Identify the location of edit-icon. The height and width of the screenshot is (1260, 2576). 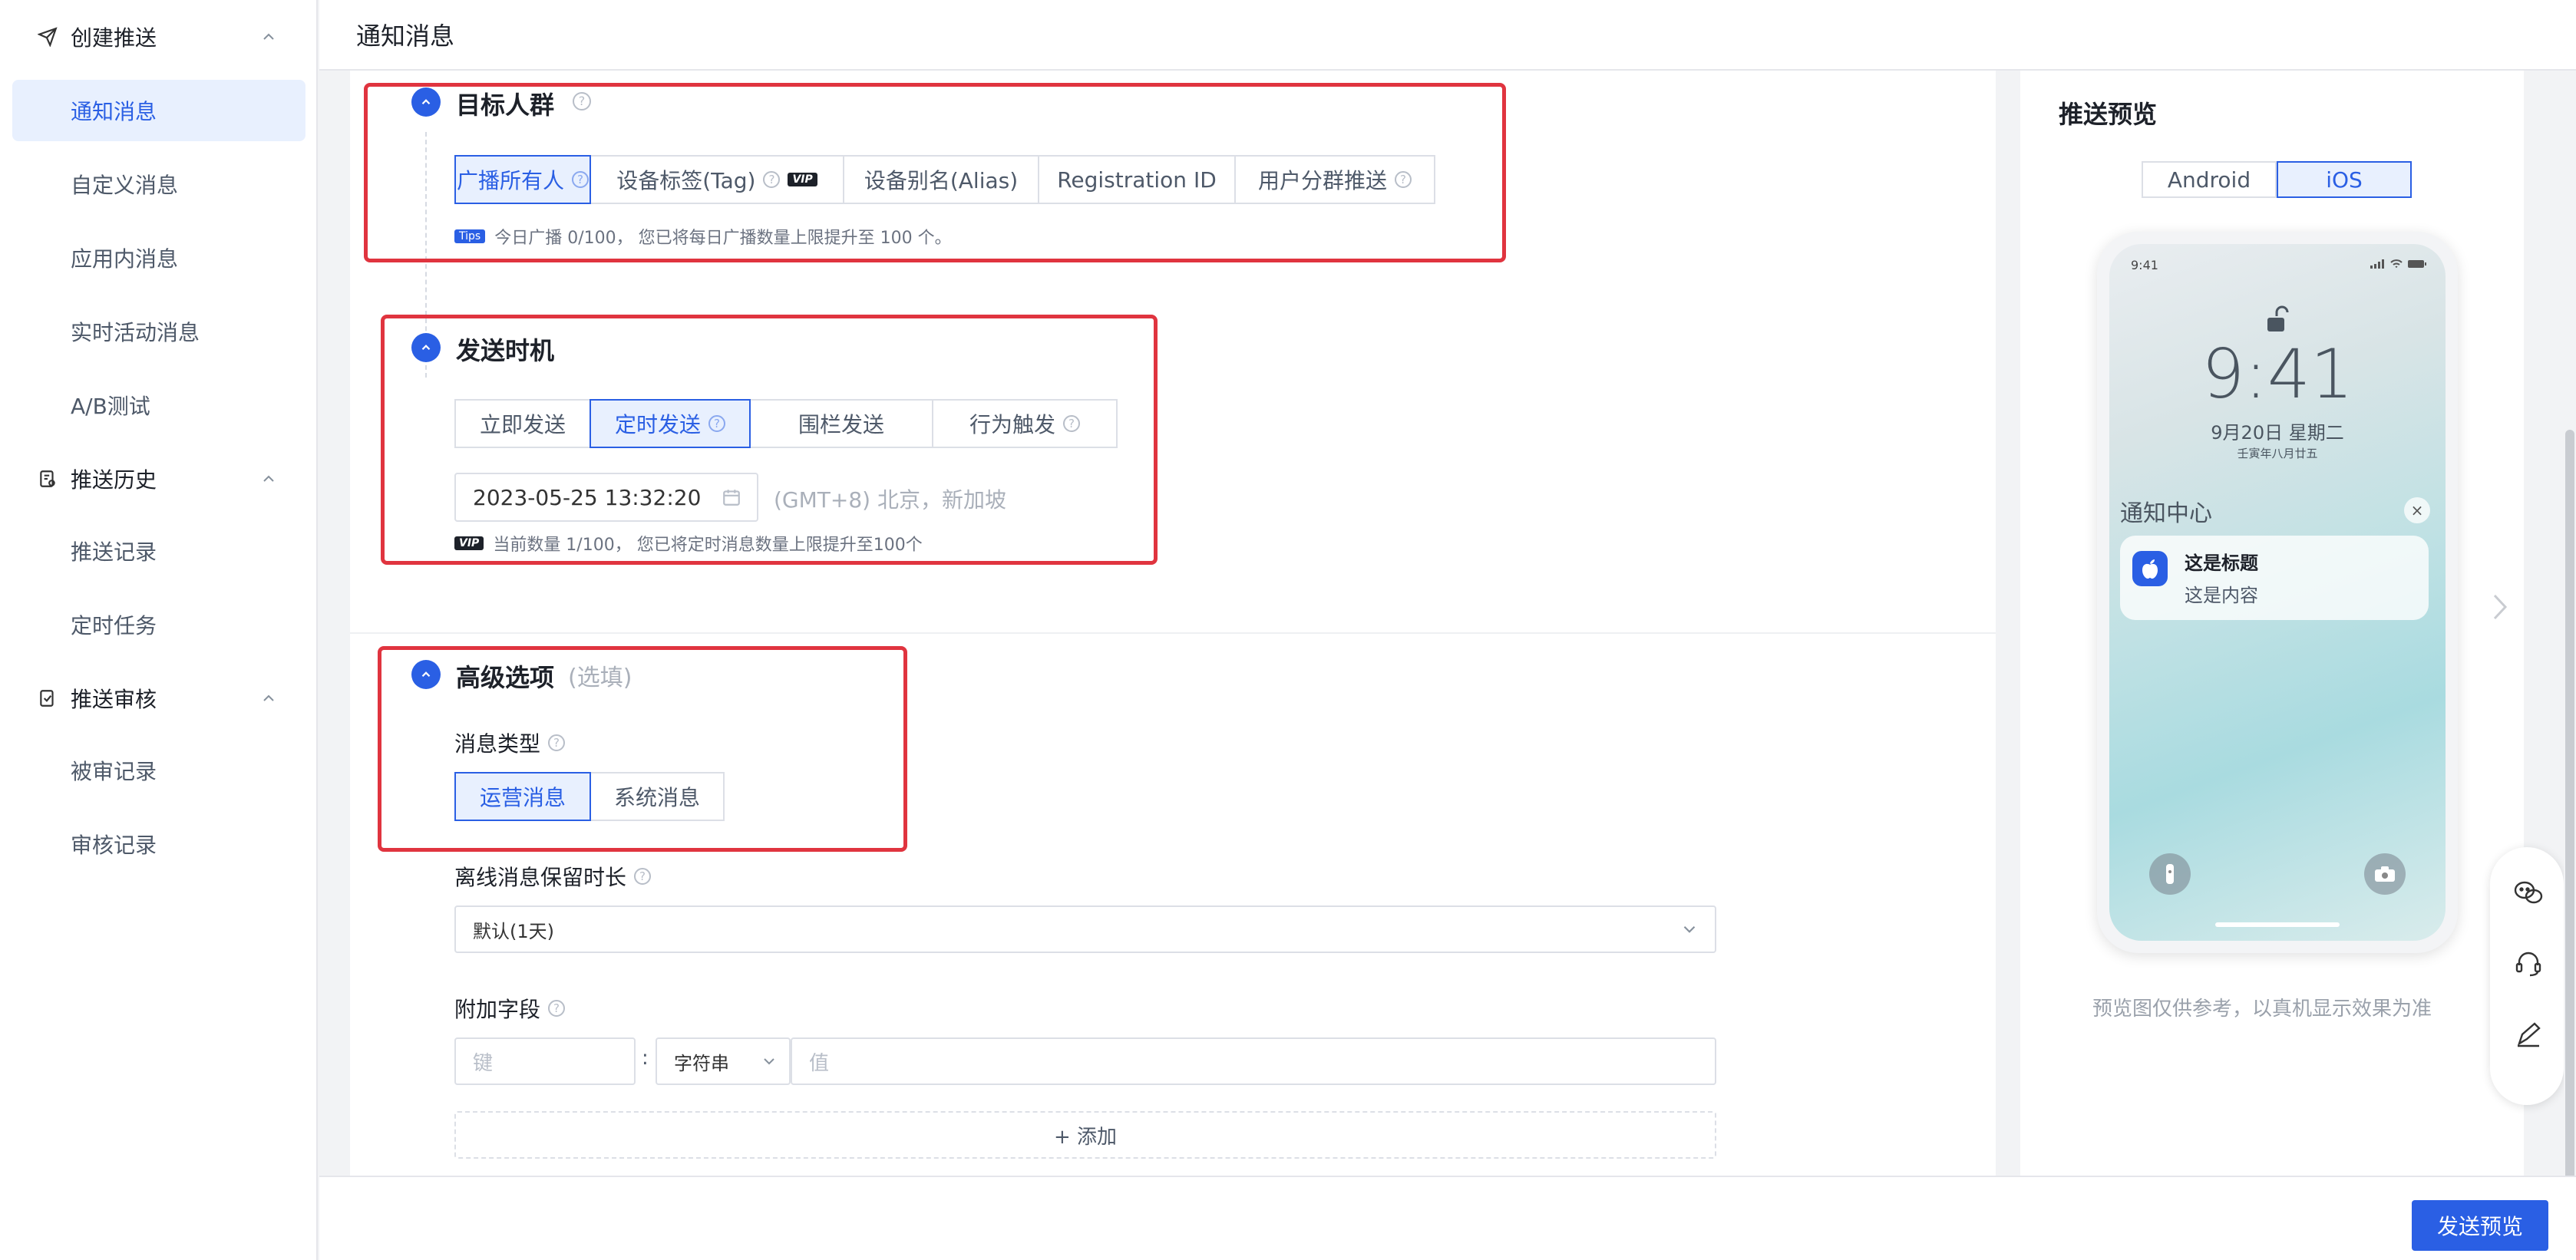
(2528, 1034).